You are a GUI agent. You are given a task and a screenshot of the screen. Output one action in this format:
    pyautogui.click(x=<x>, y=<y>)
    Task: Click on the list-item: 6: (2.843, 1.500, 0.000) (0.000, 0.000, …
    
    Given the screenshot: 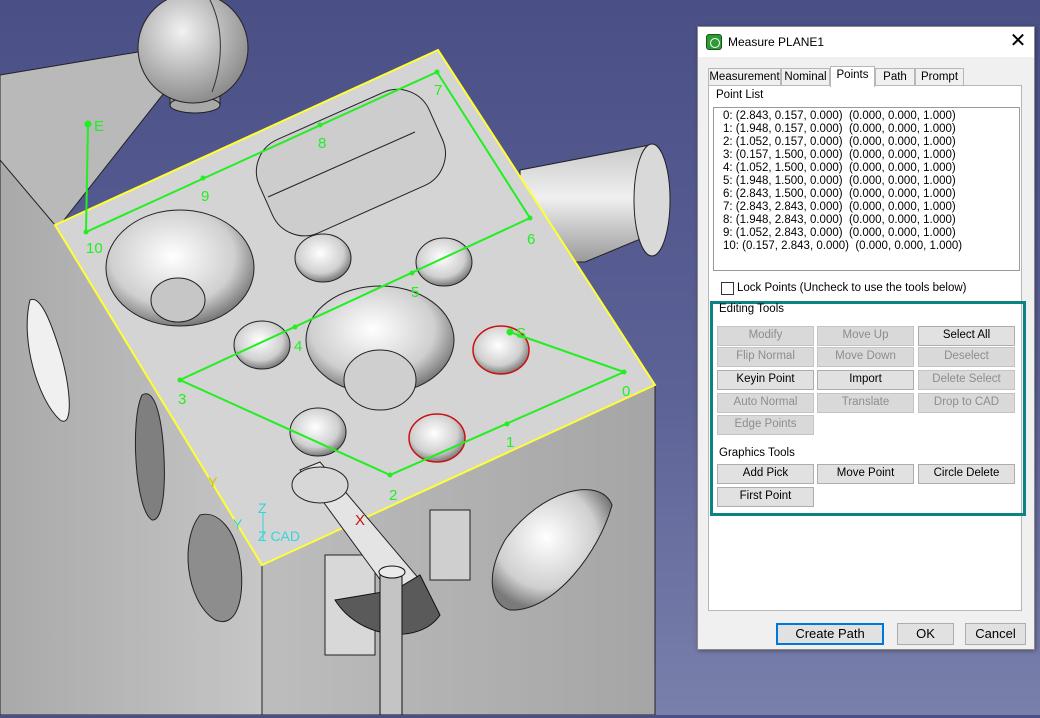 What is the action you would take?
    pyautogui.click(x=871, y=194)
    